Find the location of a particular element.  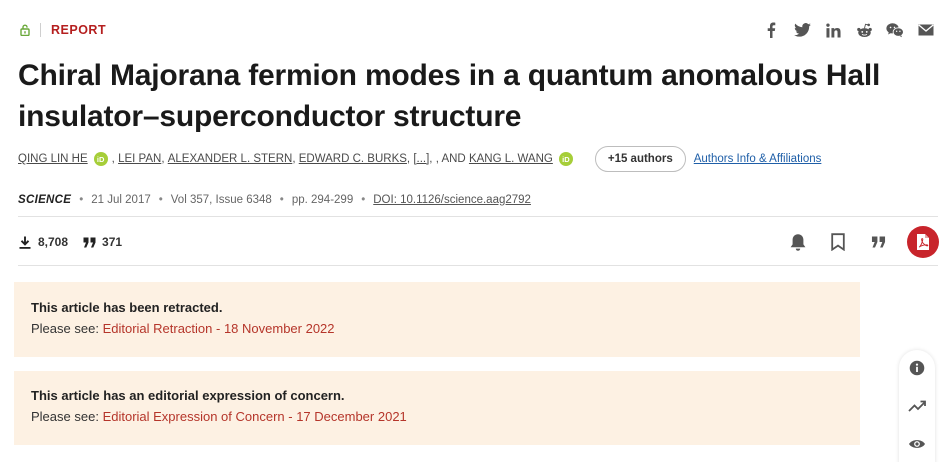

article-actions is located at coordinates (863, 242).